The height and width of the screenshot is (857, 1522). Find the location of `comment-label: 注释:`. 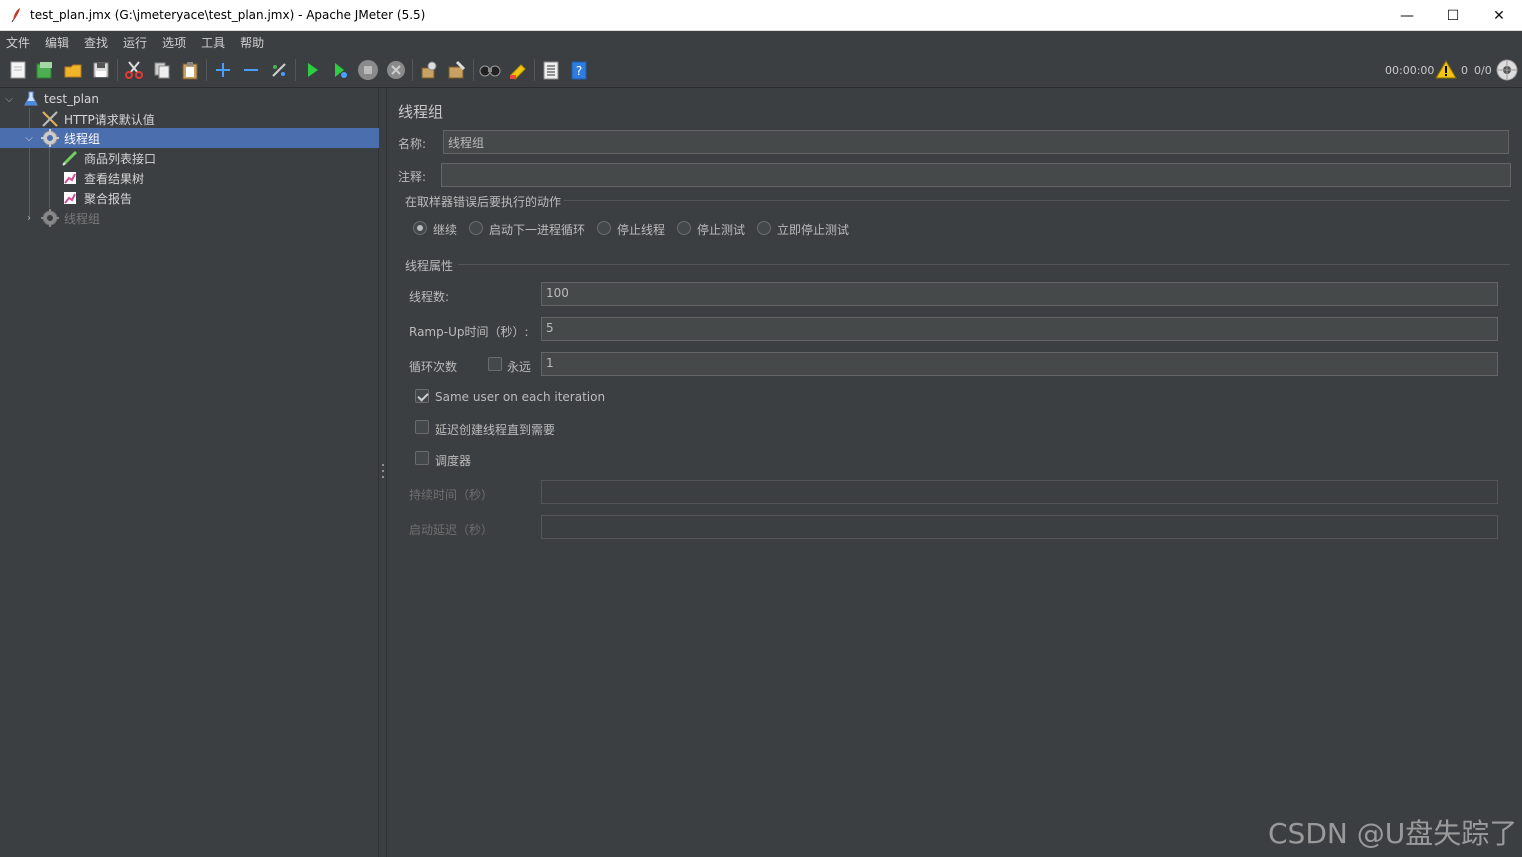

comment-label: 注释: is located at coordinates (412, 177).